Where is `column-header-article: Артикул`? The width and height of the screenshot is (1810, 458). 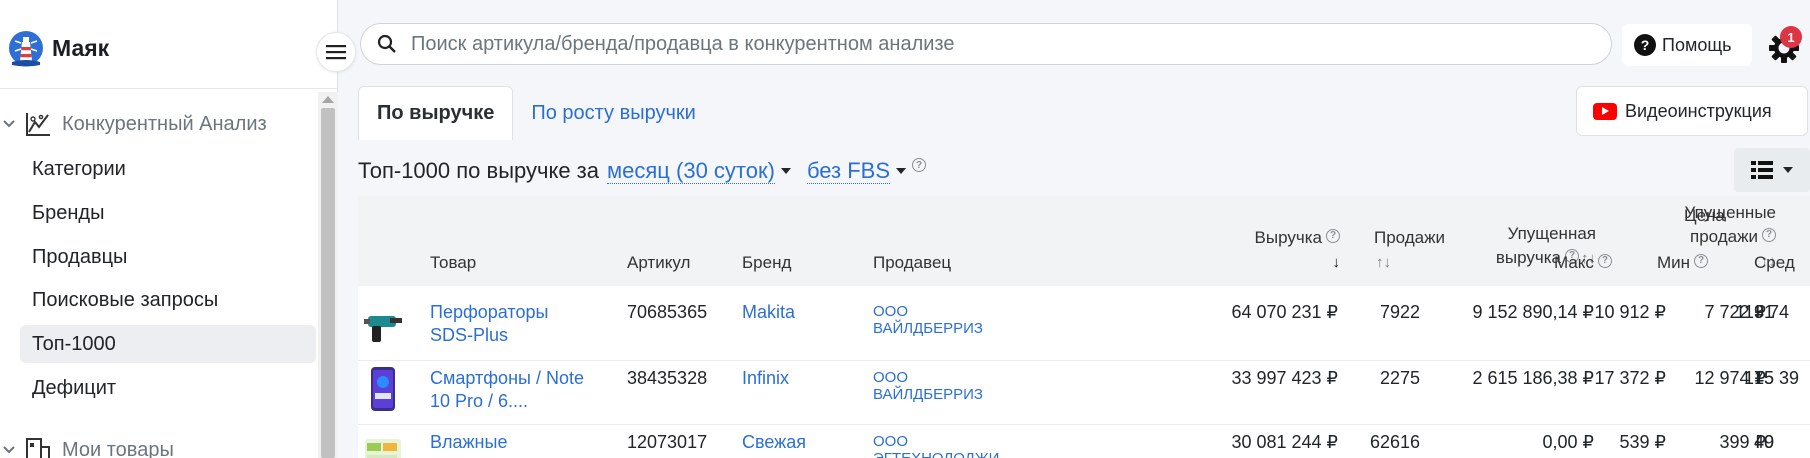
column-header-article: Артикул is located at coordinates (658, 263).